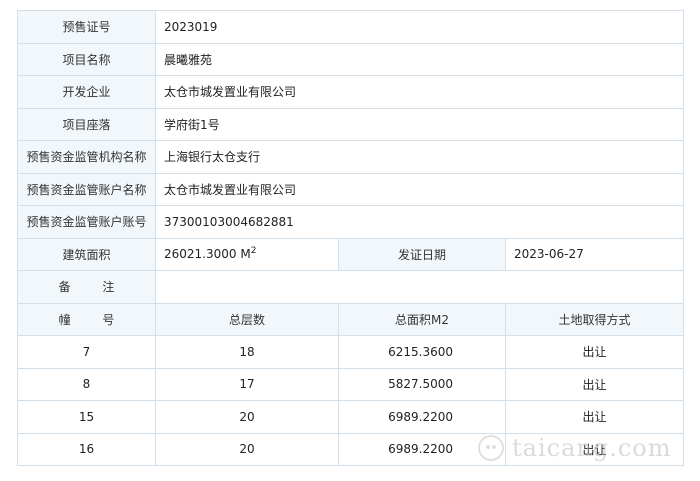  What do you see at coordinates (422, 319) in the screenshot?
I see `total-area-header: 总面积M2` at bounding box center [422, 319].